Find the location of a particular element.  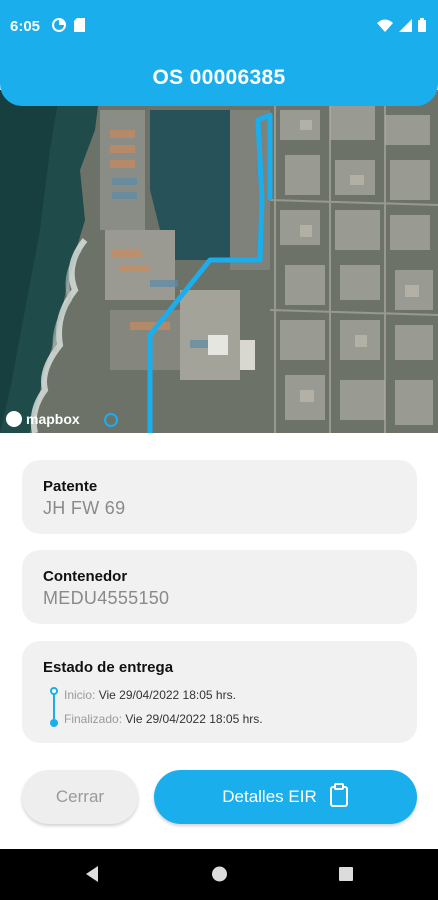

finalizado-value: Vie 29/04/2022 18:05 hrs. is located at coordinates (194, 719).